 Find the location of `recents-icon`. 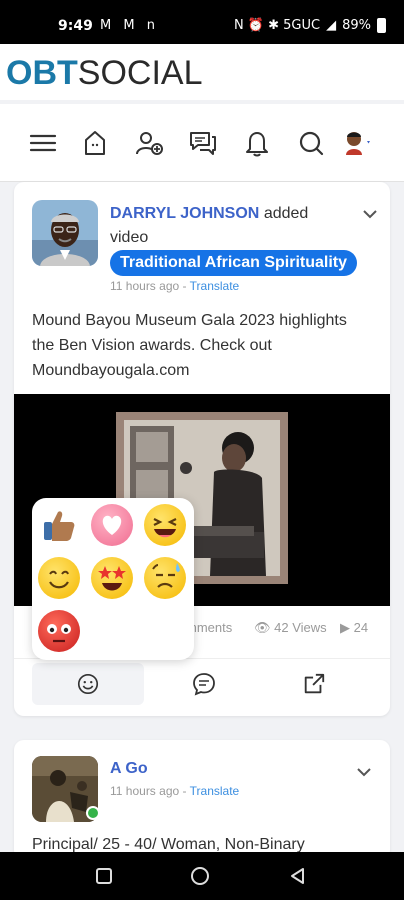

recents-icon is located at coordinates (104, 878).